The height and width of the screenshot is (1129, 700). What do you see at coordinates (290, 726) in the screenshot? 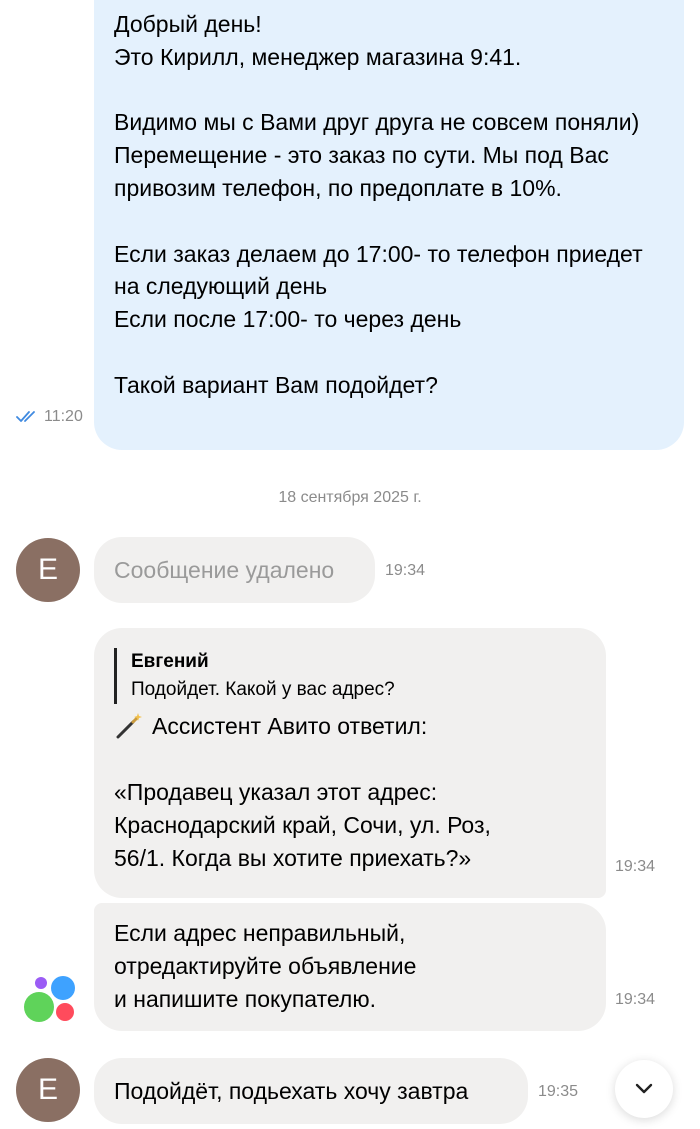
I see `assistant-label: Ассистент Авито ответил:` at bounding box center [290, 726].